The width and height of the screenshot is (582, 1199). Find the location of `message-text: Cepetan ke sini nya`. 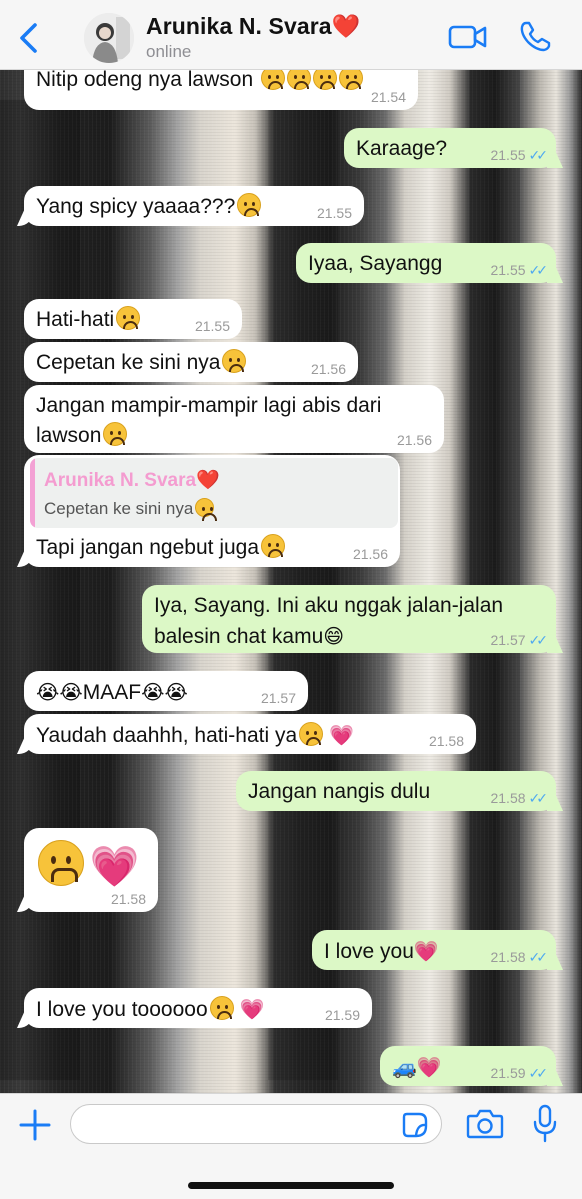

message-text: Cepetan ke sini nya is located at coordinates (128, 362).